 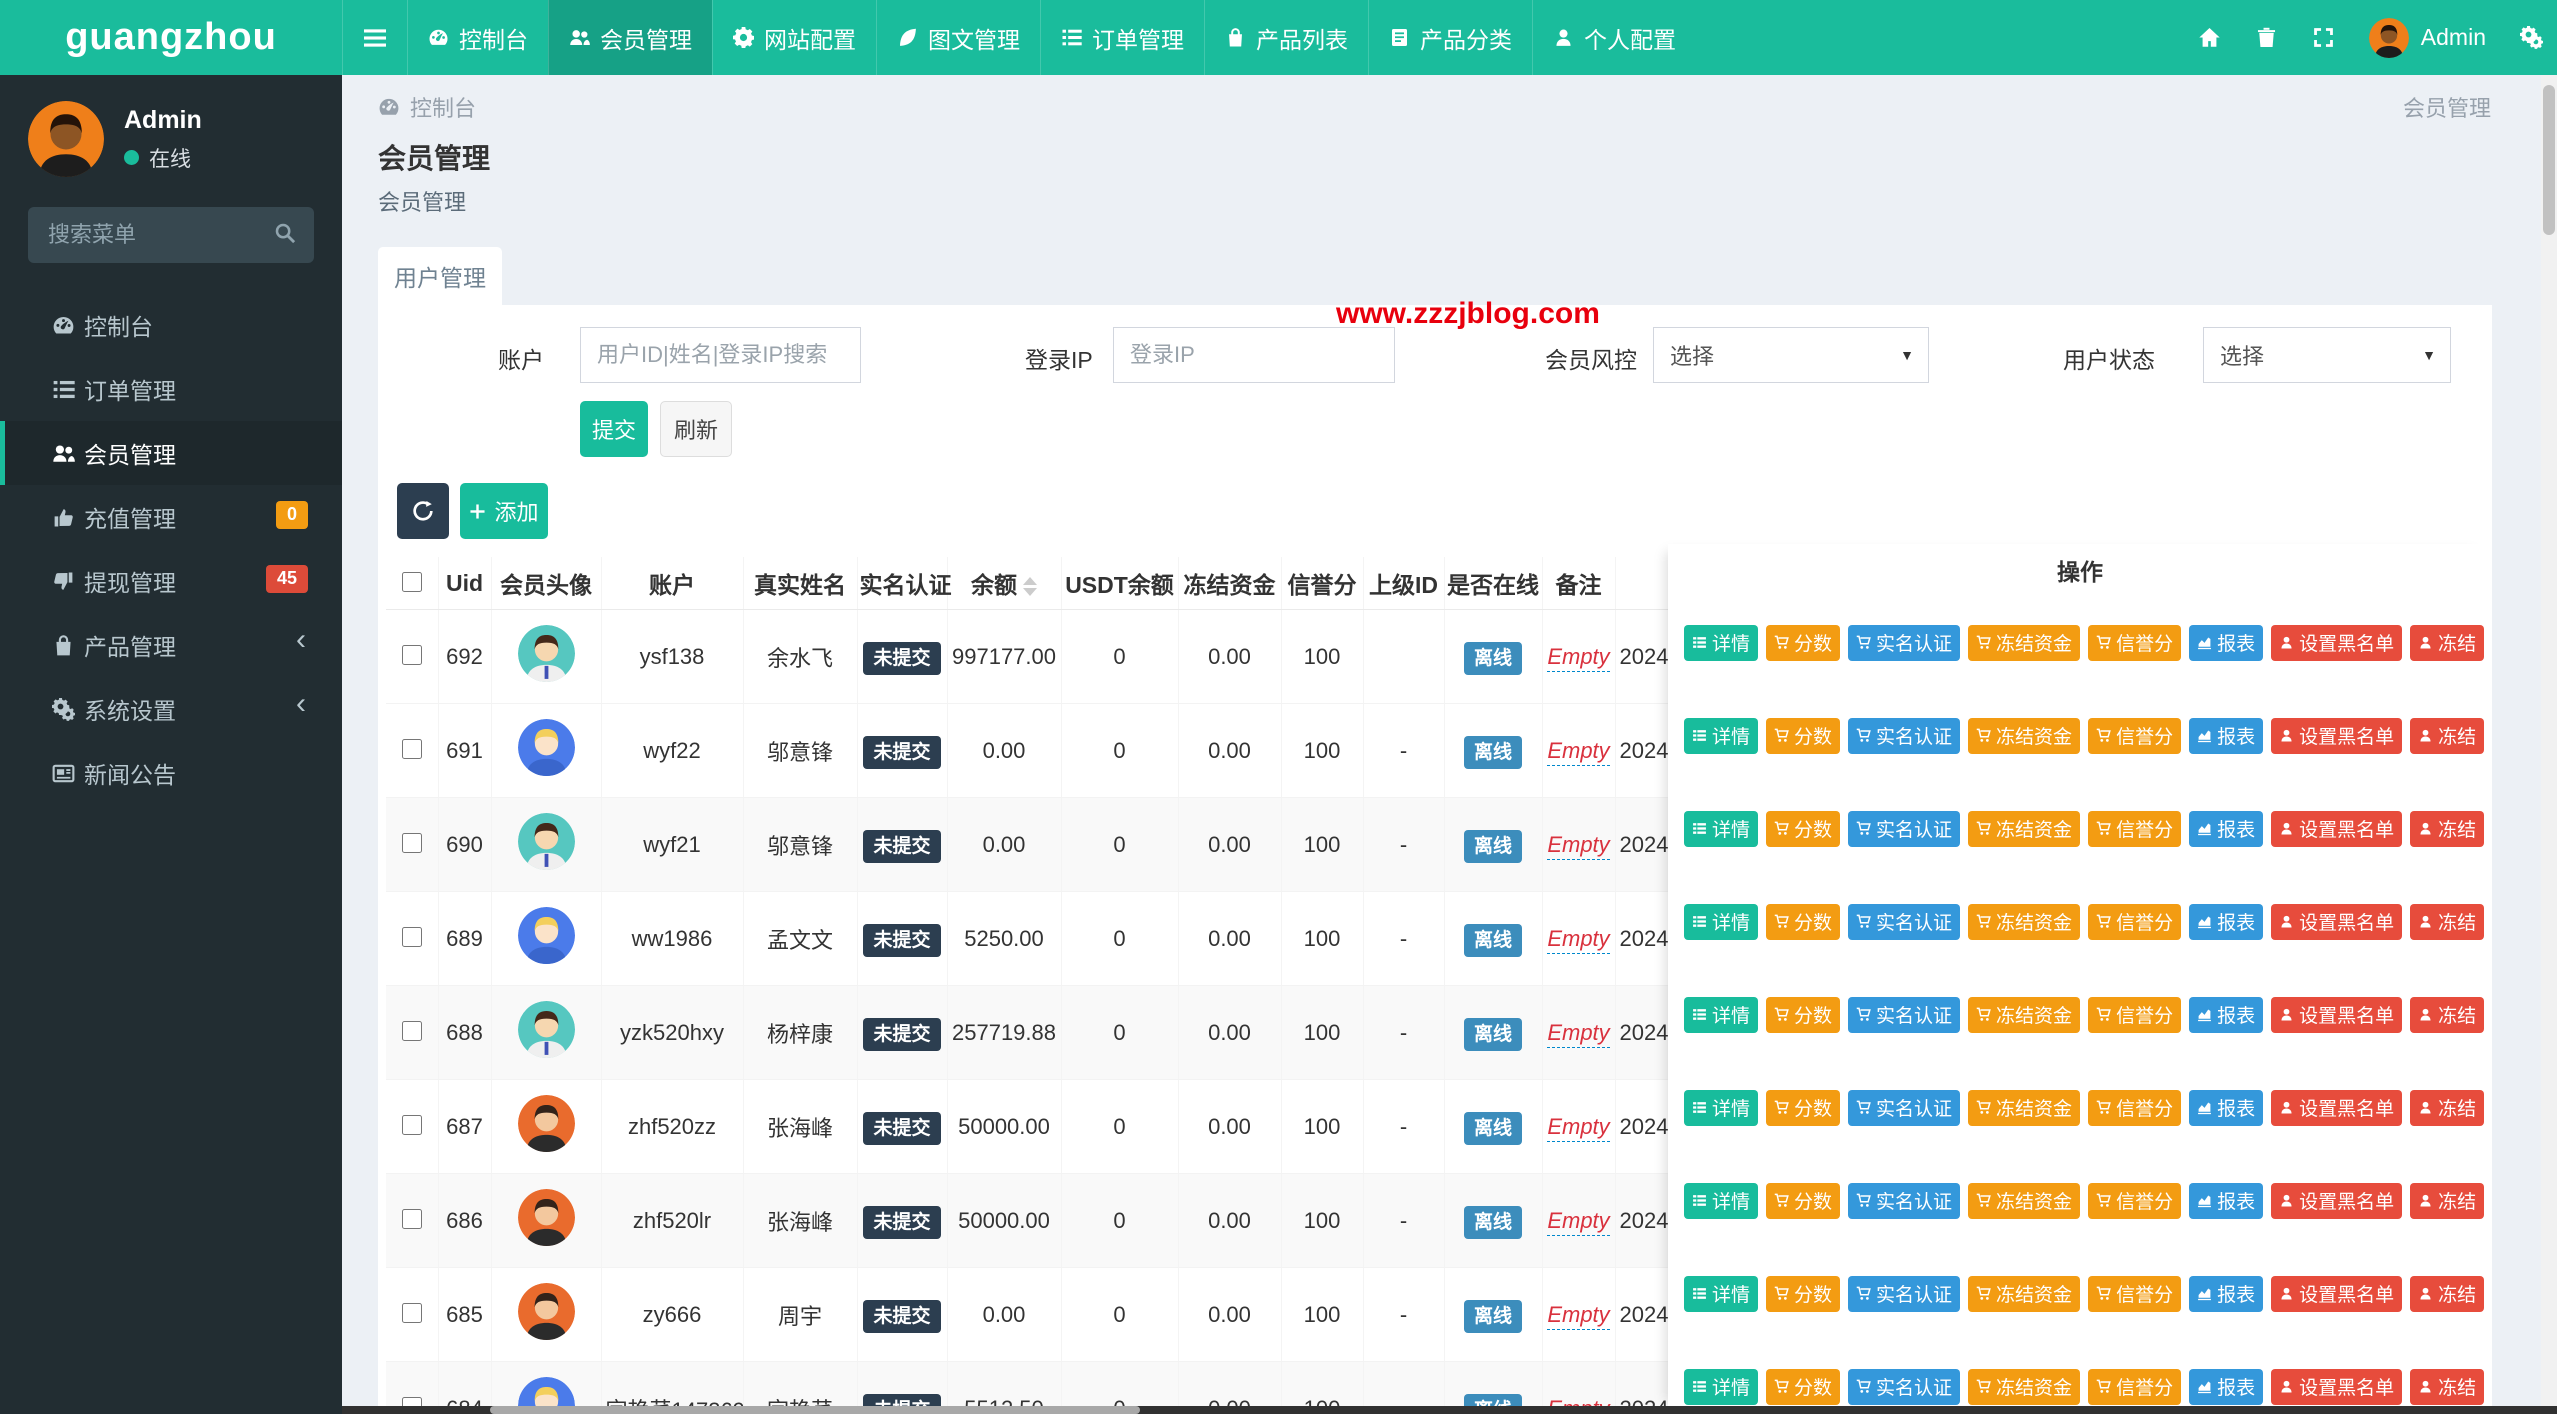 What do you see at coordinates (412, 581) in the screenshot?
I see `select-all-checkbox` at bounding box center [412, 581].